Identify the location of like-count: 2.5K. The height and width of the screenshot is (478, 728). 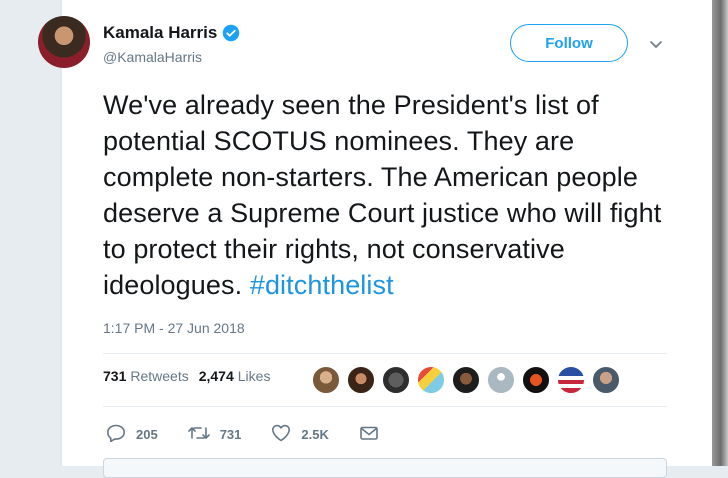
(315, 434).